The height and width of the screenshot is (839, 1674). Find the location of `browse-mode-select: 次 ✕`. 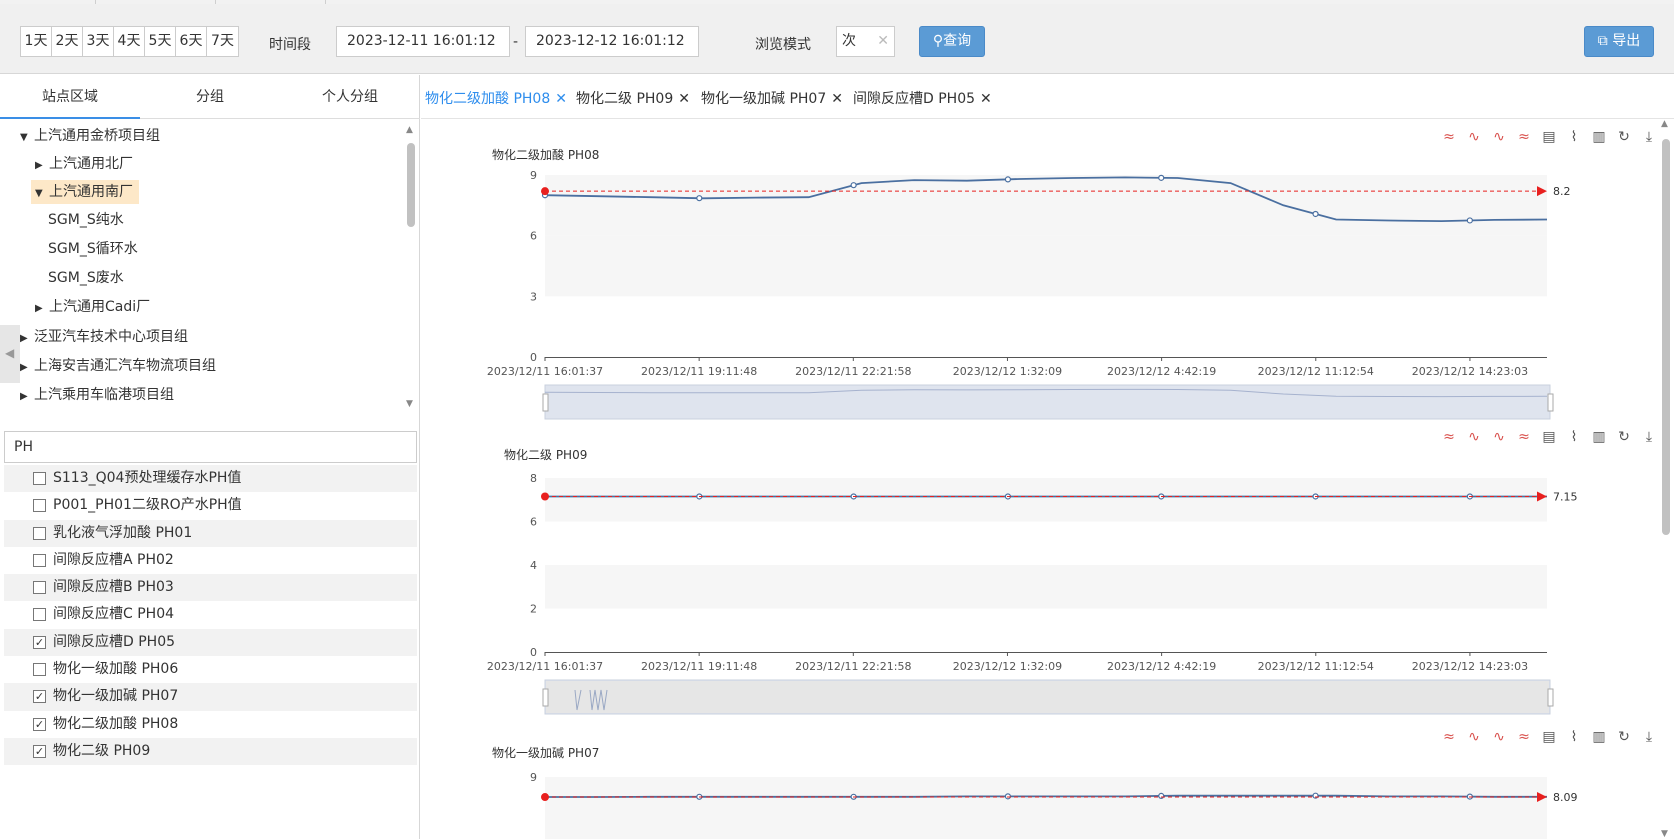

browse-mode-select: 次 ✕ is located at coordinates (865, 41).